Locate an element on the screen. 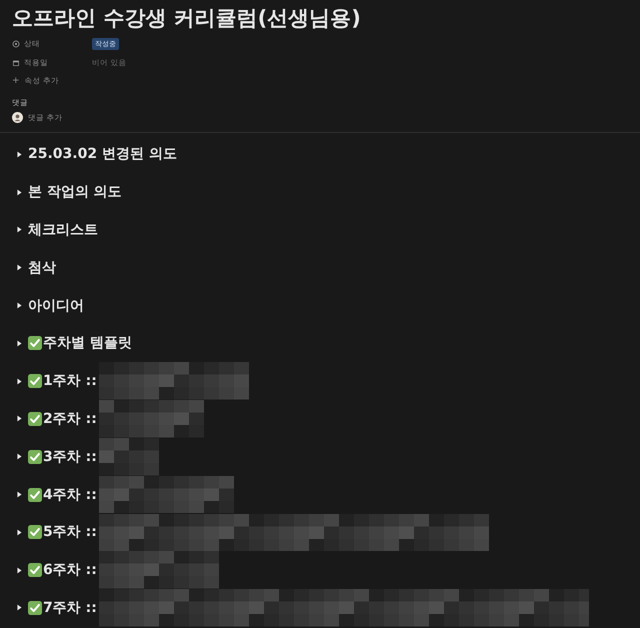 The height and width of the screenshot is (628, 640). toggle-heading: 6주차 :: is located at coordinates (70, 570).